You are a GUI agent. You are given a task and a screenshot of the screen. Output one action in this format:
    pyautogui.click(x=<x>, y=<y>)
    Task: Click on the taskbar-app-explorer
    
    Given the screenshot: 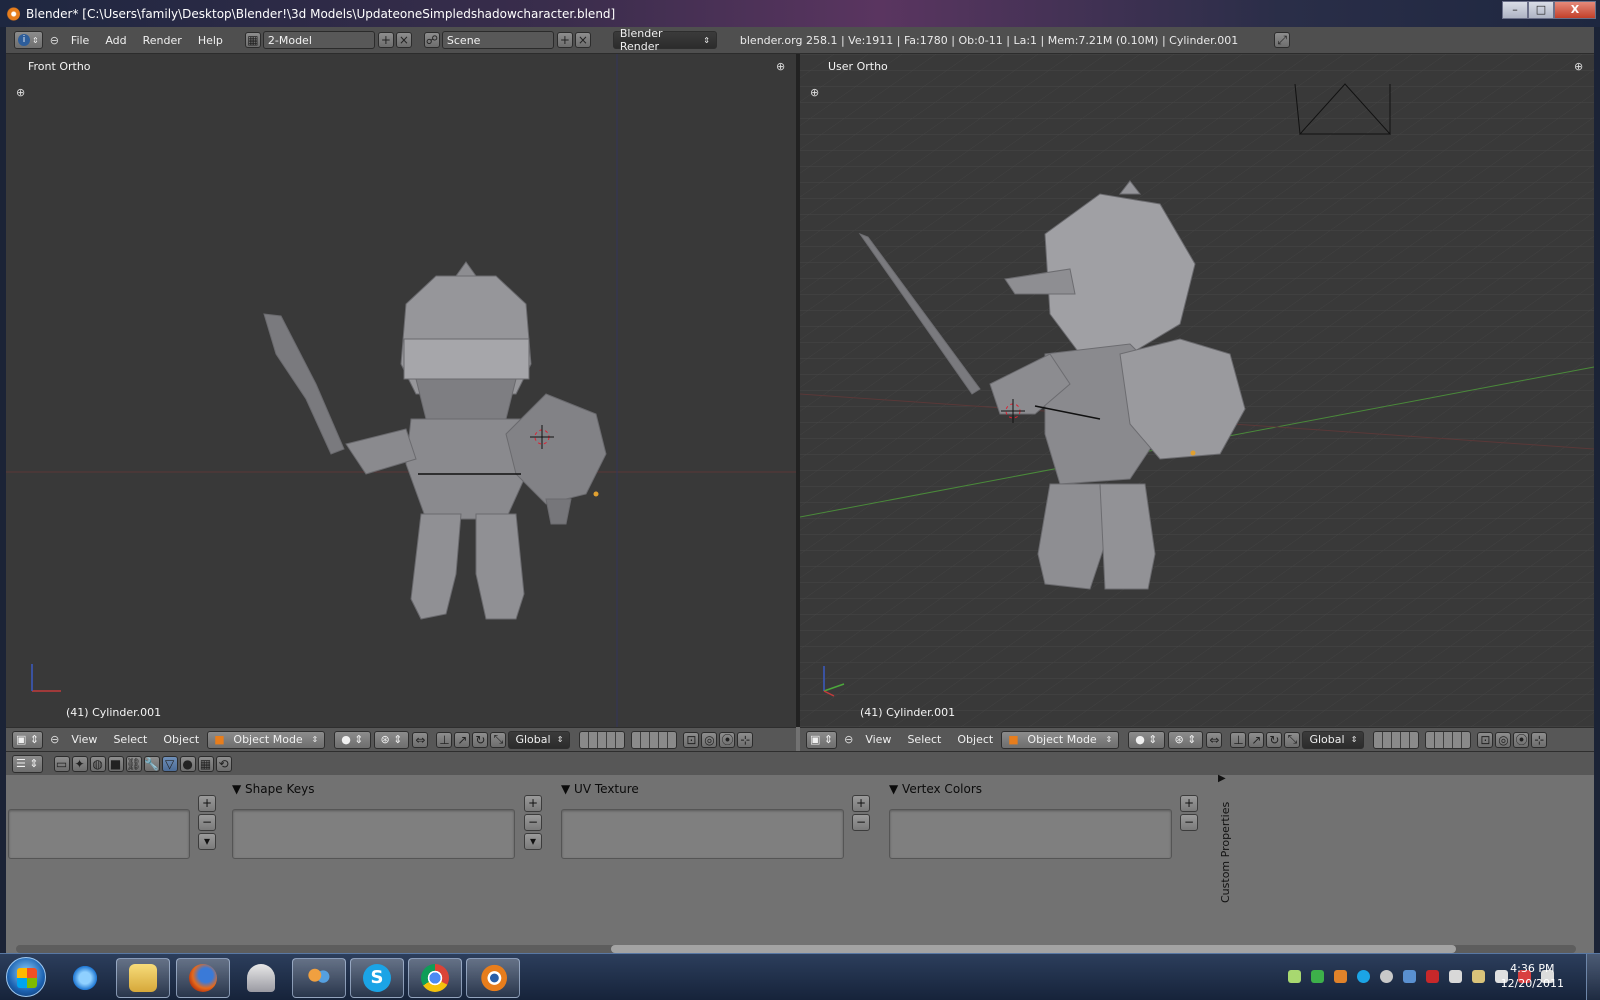 What is the action you would take?
    pyautogui.click(x=143, y=978)
    